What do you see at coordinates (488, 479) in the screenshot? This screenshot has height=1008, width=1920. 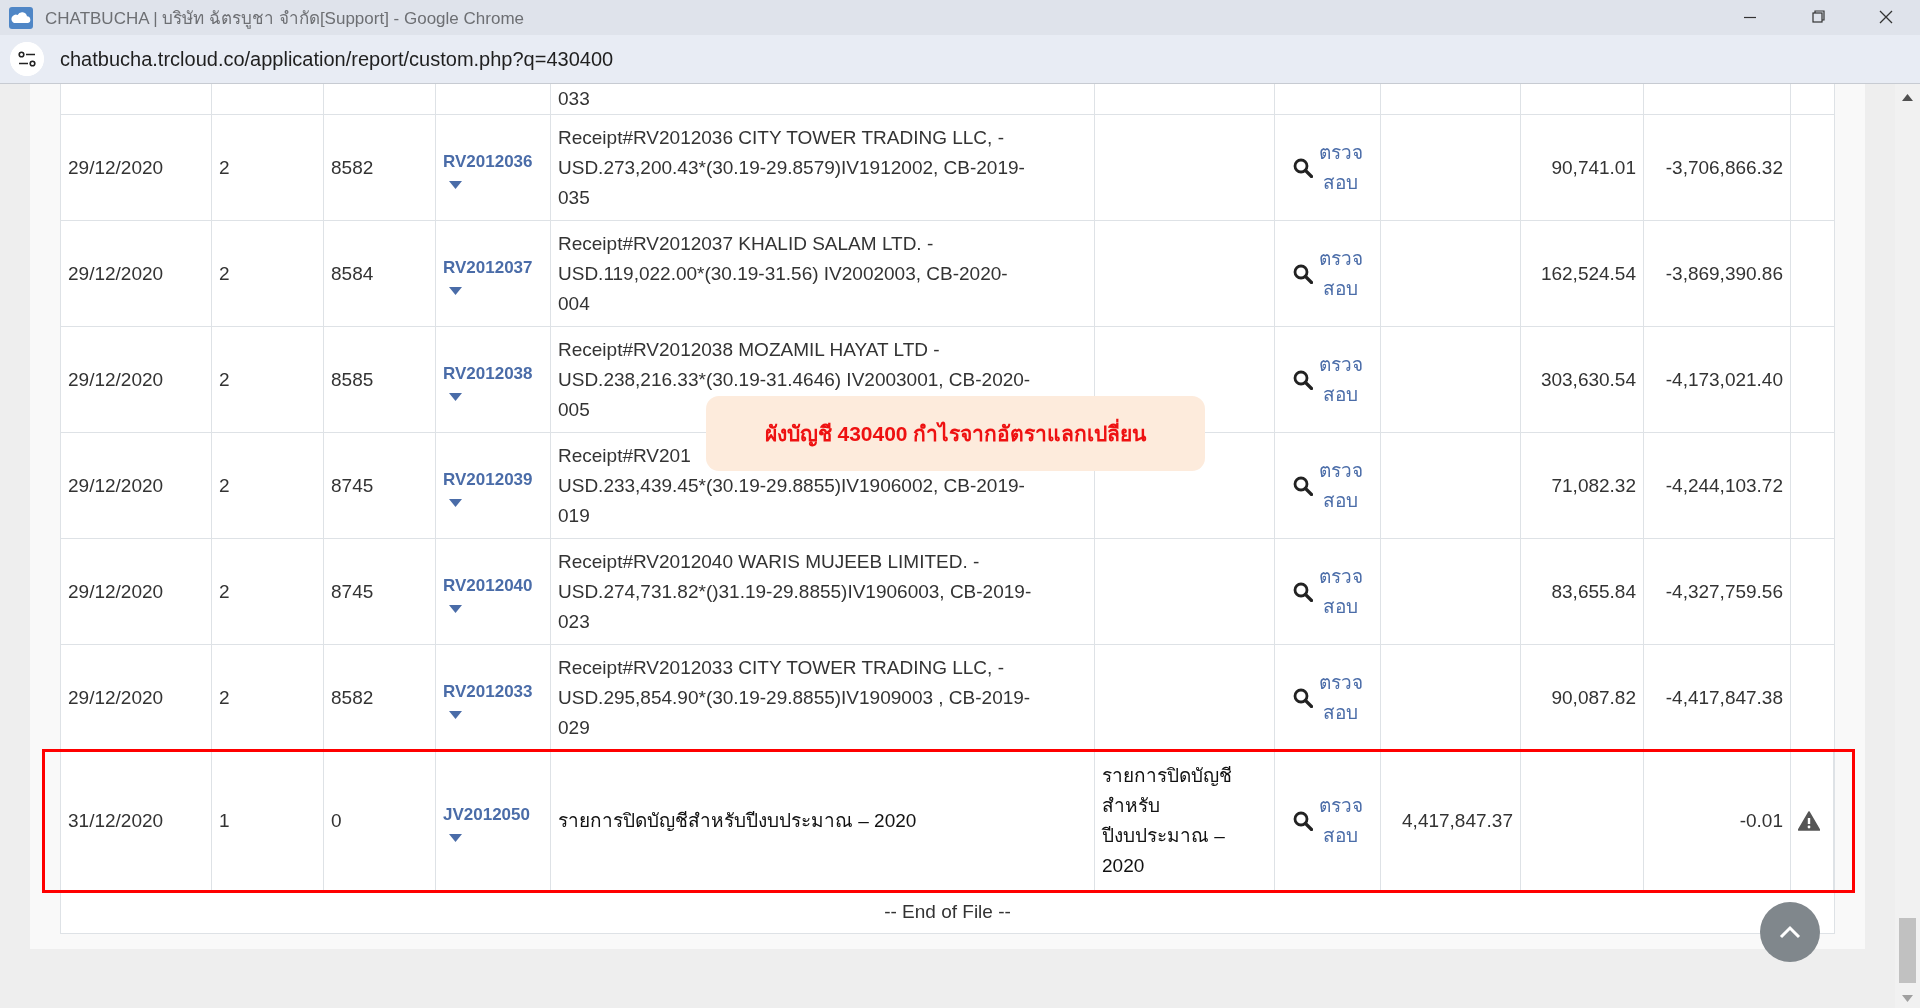 I see `document-link: RV2012039` at bounding box center [488, 479].